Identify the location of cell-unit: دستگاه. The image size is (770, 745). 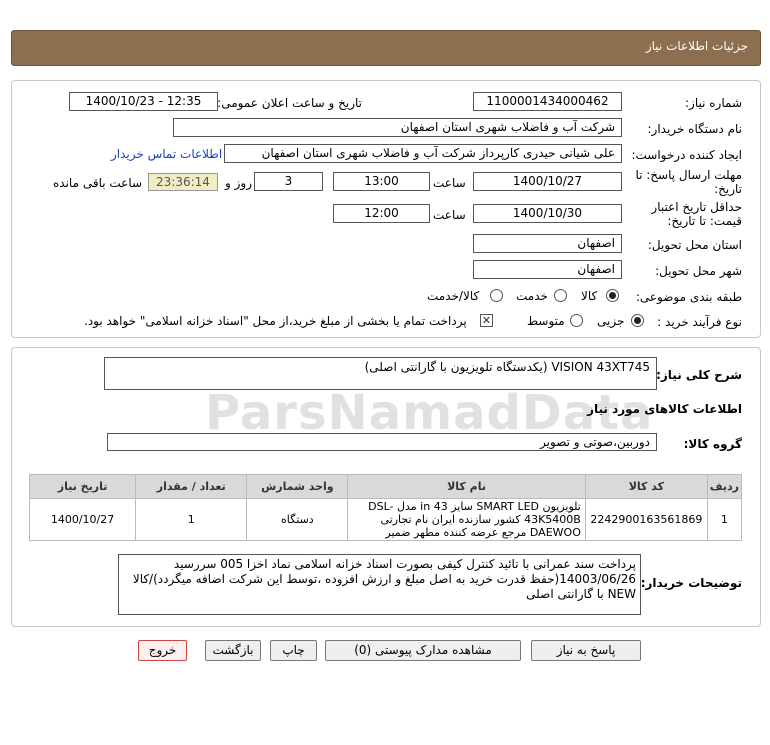
(297, 519).